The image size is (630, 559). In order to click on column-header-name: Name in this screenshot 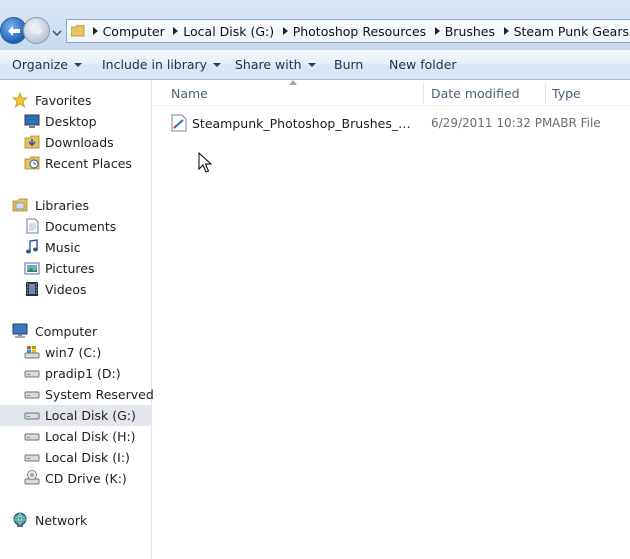, I will do `click(288, 93)`.